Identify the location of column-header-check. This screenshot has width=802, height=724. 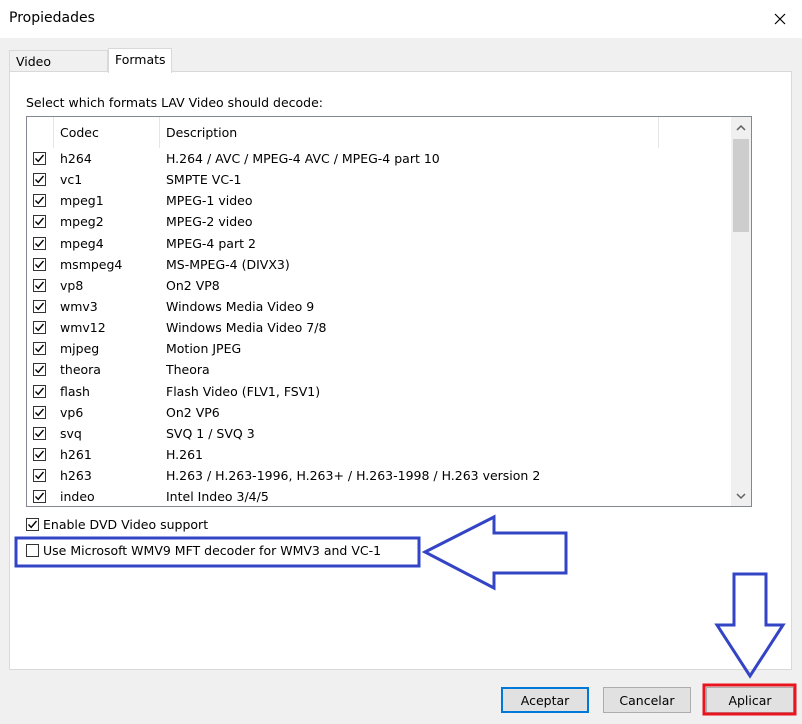
(40, 132).